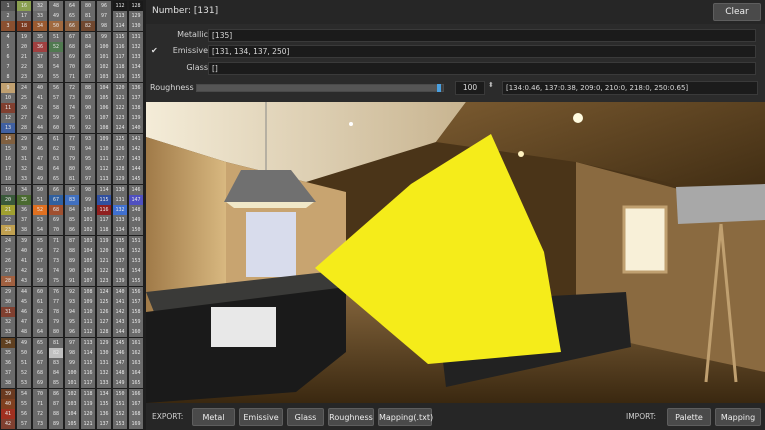  Describe the element at coordinates (104, 148) in the screenshot. I see `palette-cell: 110` at that location.